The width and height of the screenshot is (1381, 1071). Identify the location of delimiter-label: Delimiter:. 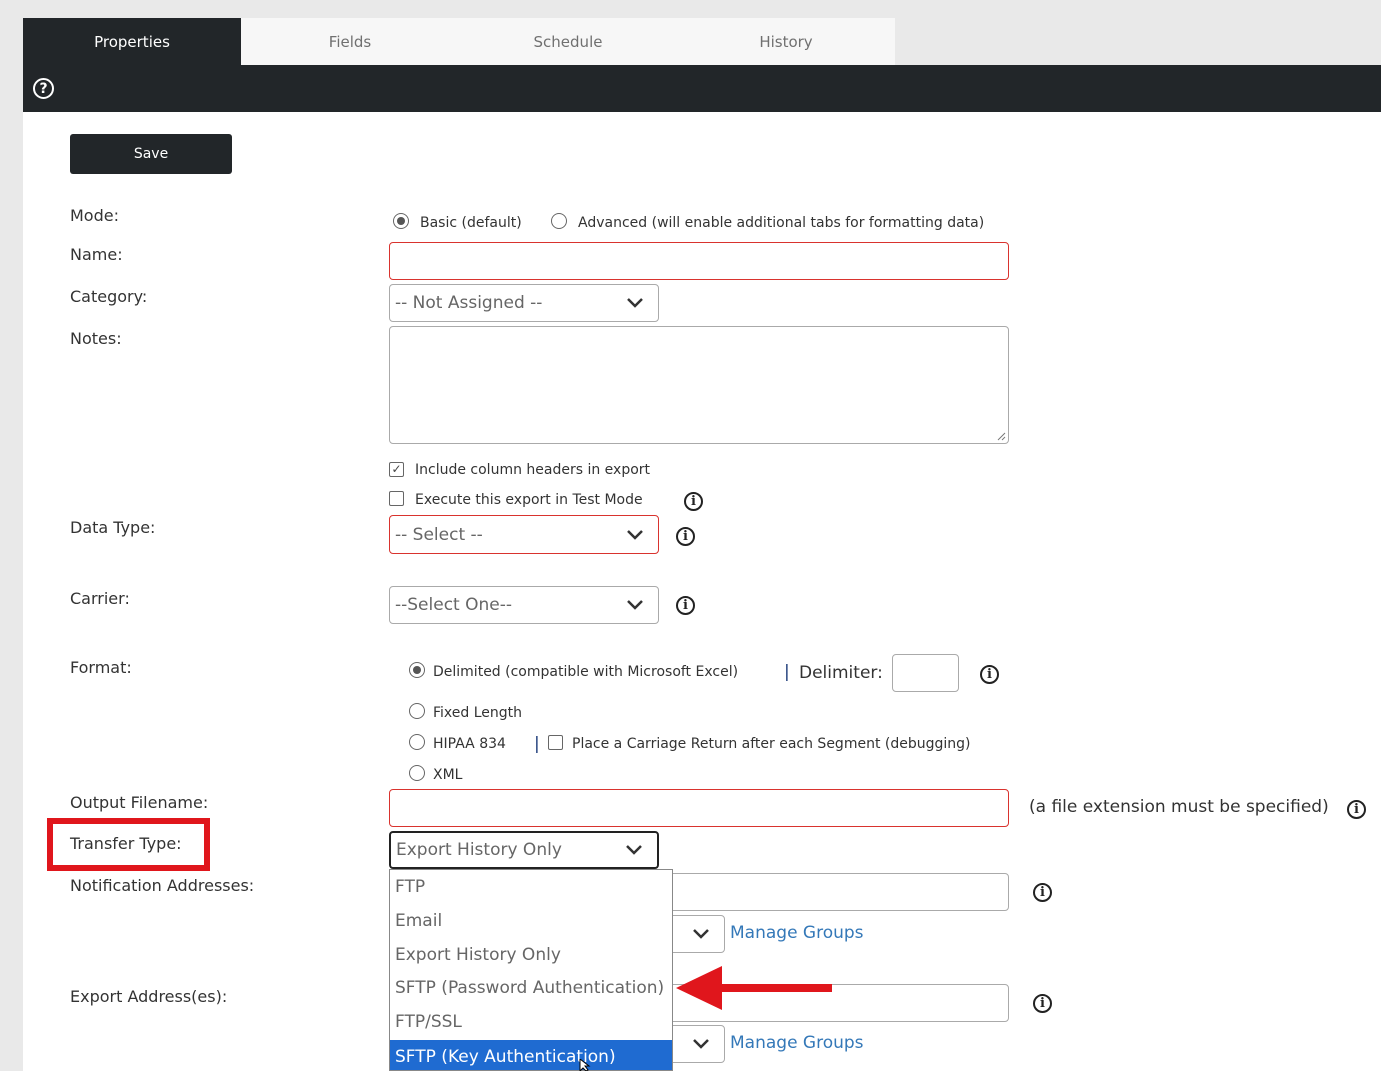
(841, 673).